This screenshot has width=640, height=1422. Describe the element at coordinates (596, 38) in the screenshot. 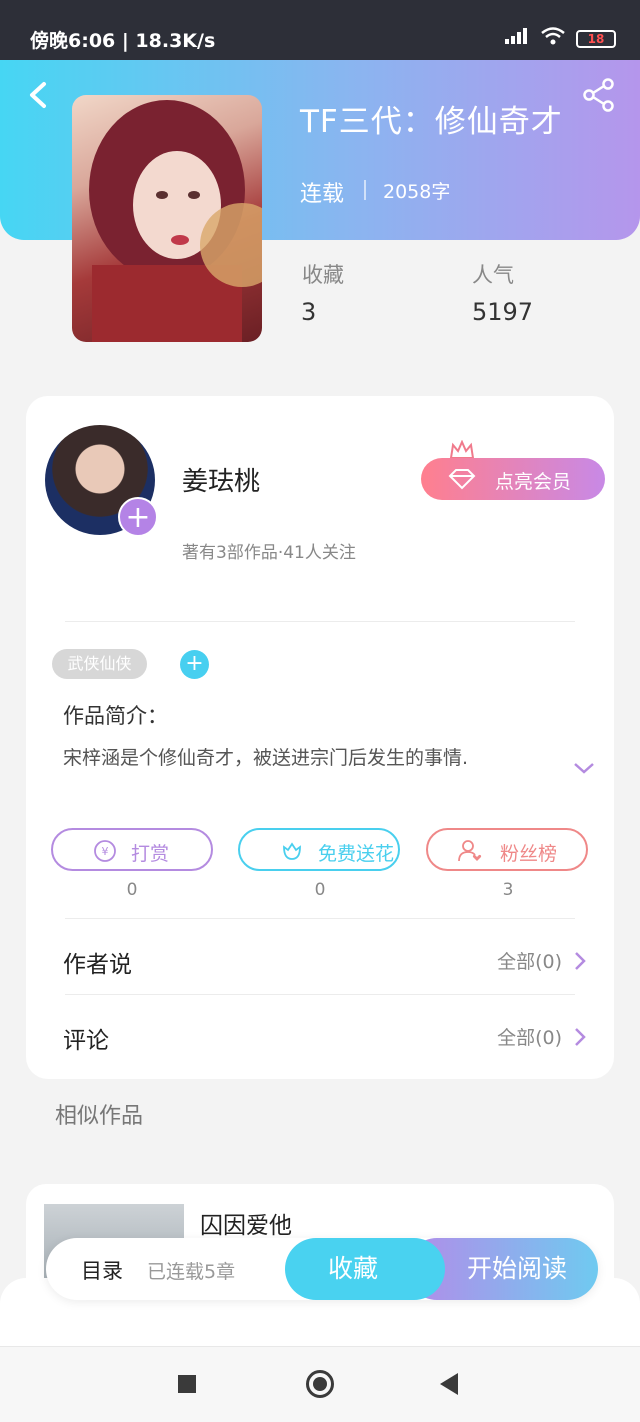

I see `battery-icon: 18` at that location.